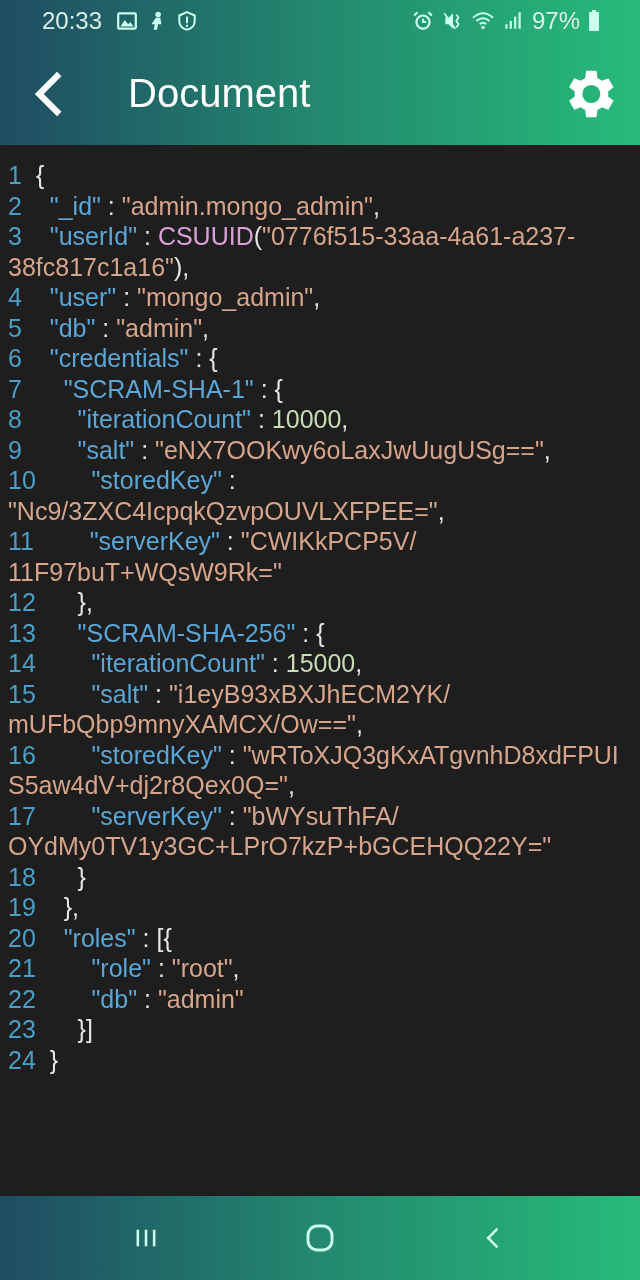  Describe the element at coordinates (354, 754) in the screenshot. I see `code-text: "storedKey" : "wRToXJQ3gKxATgvnhD8xdFPUI` at that location.